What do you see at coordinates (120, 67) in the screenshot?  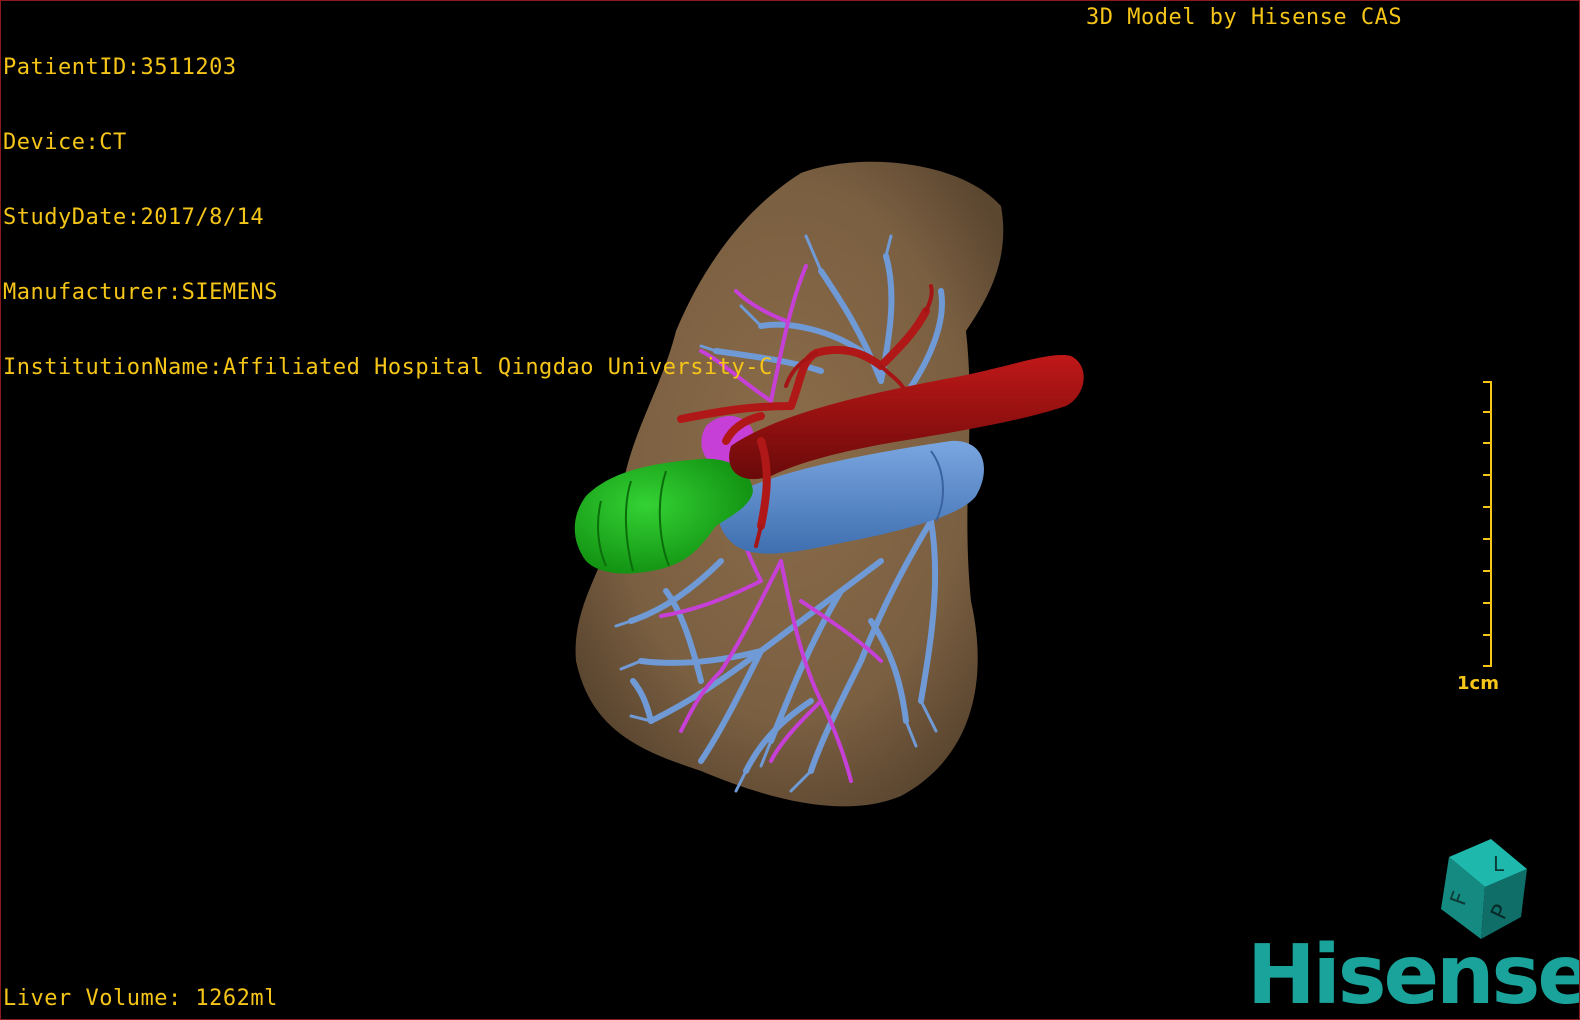 I see `patient-id: PatientID:3511203` at bounding box center [120, 67].